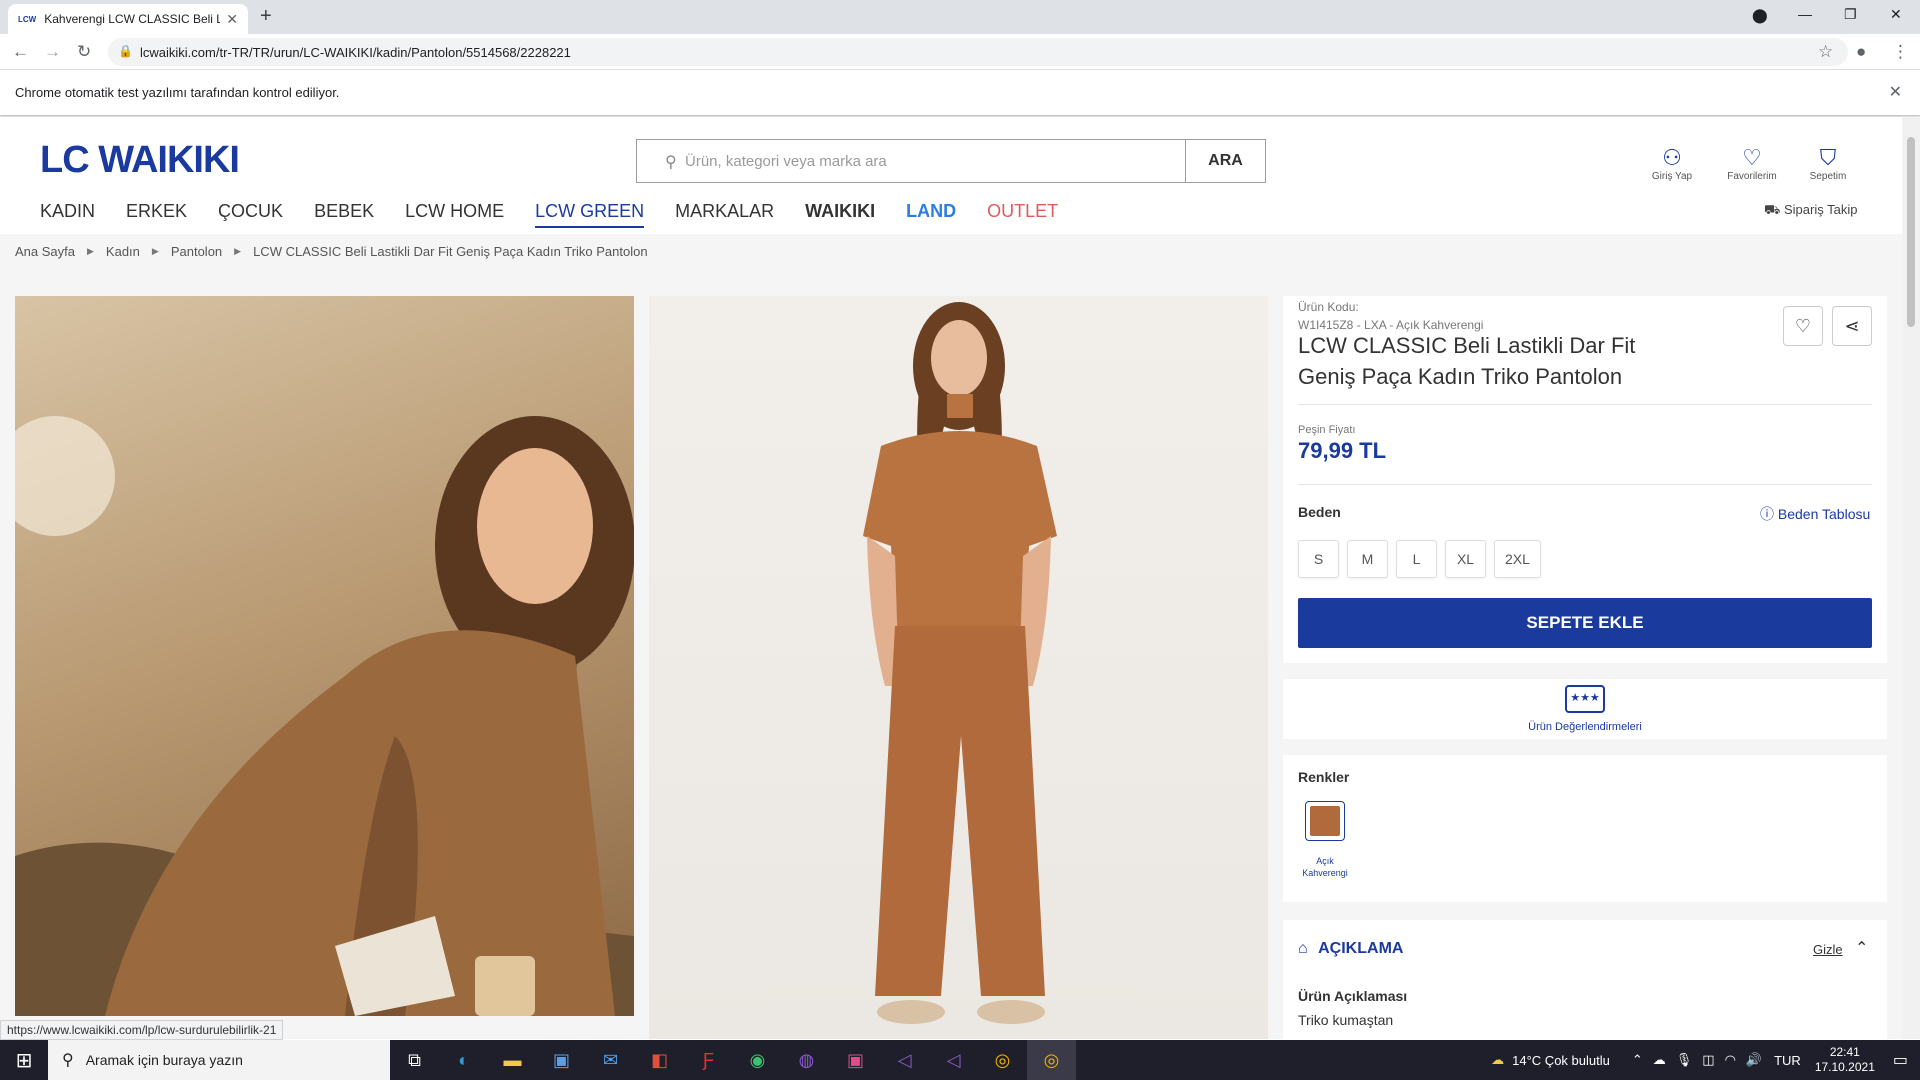 The height and width of the screenshot is (1080, 1920). I want to click on site-logo: LC WAIKIKI, so click(140, 160).